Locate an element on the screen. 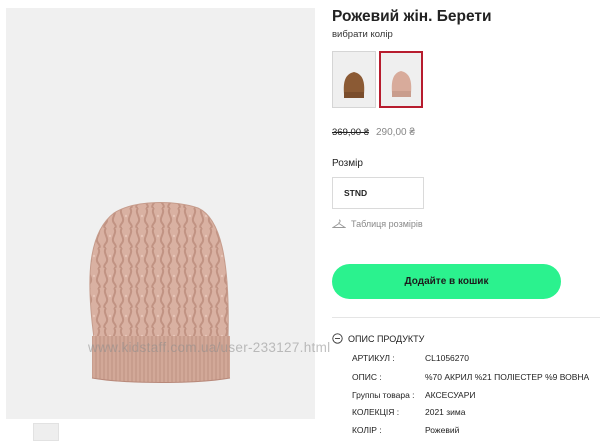 The height and width of the screenshot is (441, 600). spec-value: CL1056270 is located at coordinates (447, 358).